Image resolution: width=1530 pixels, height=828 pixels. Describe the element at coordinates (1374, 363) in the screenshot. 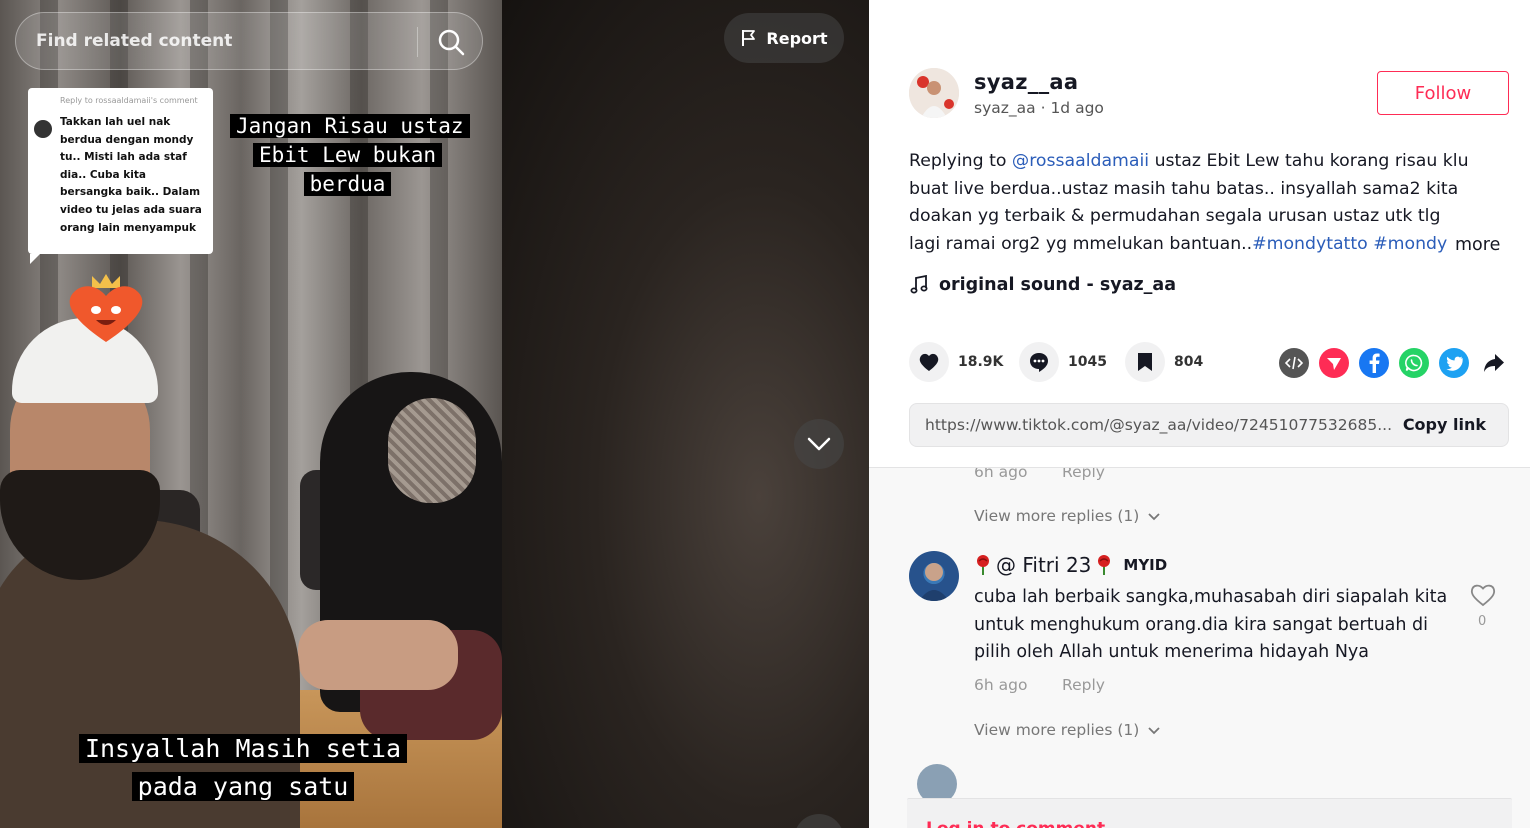

I see `facebook-icon` at that location.